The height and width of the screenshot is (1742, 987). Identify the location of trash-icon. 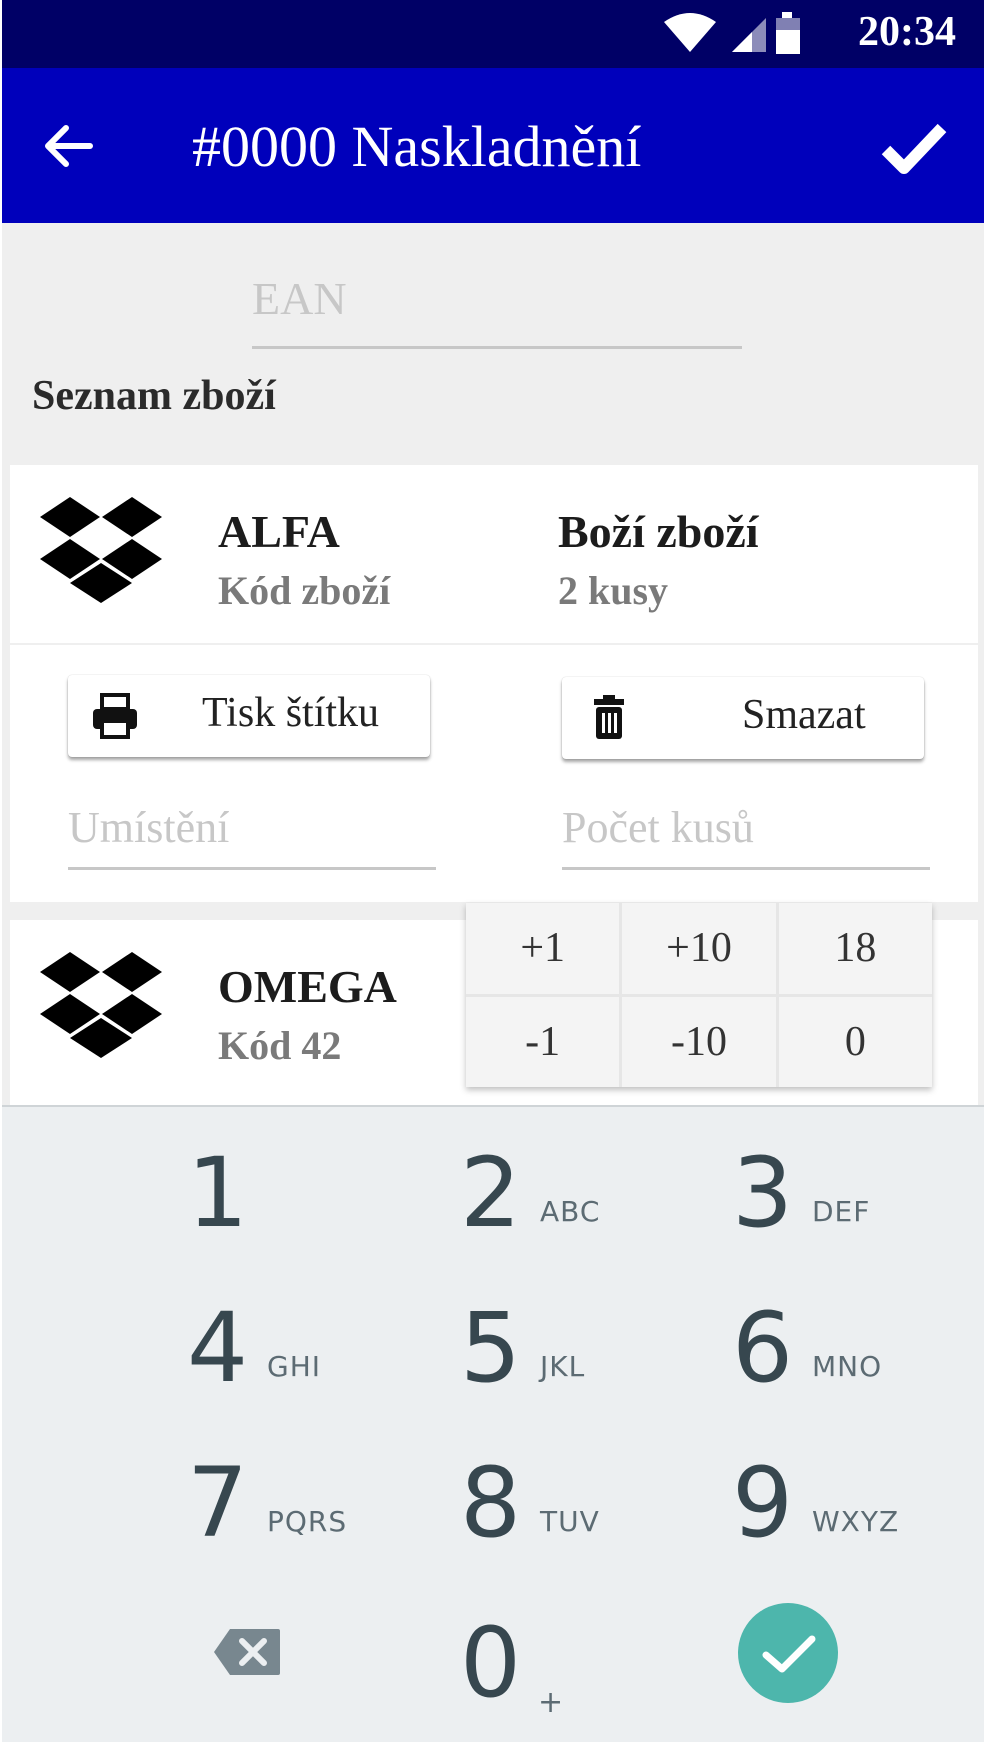
(609, 717).